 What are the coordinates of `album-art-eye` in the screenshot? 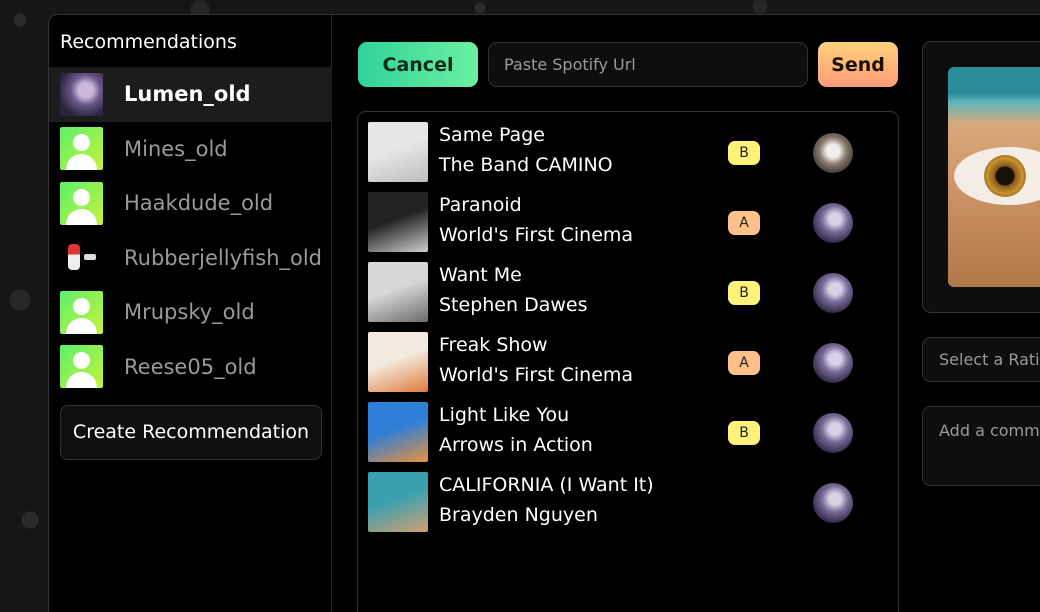 It's located at (997, 176).